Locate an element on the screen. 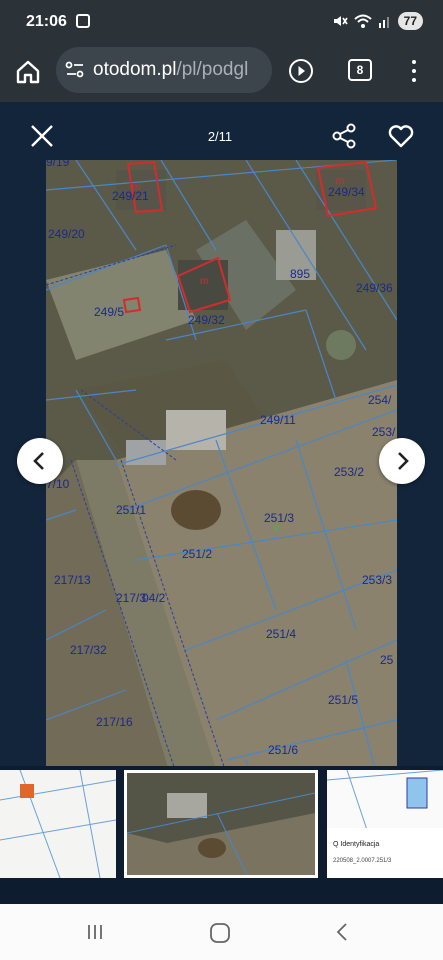 The image size is (443, 960). parcel-label: 249/20 is located at coordinates (66, 234).